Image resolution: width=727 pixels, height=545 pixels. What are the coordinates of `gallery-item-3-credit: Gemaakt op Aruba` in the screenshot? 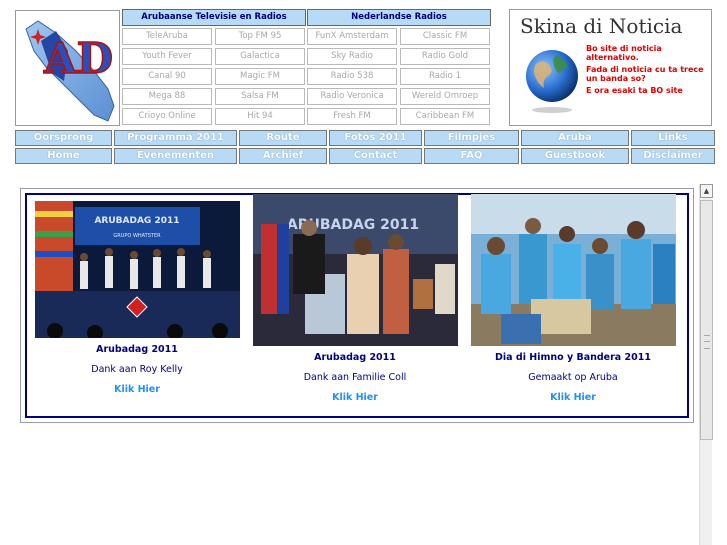 It's located at (573, 377).